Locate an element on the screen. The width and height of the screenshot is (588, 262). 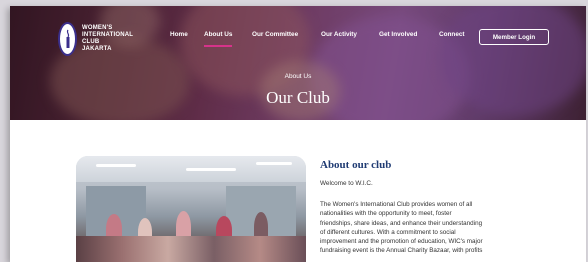
club-name-line: INTERNATIONAL is located at coordinates (108, 35).